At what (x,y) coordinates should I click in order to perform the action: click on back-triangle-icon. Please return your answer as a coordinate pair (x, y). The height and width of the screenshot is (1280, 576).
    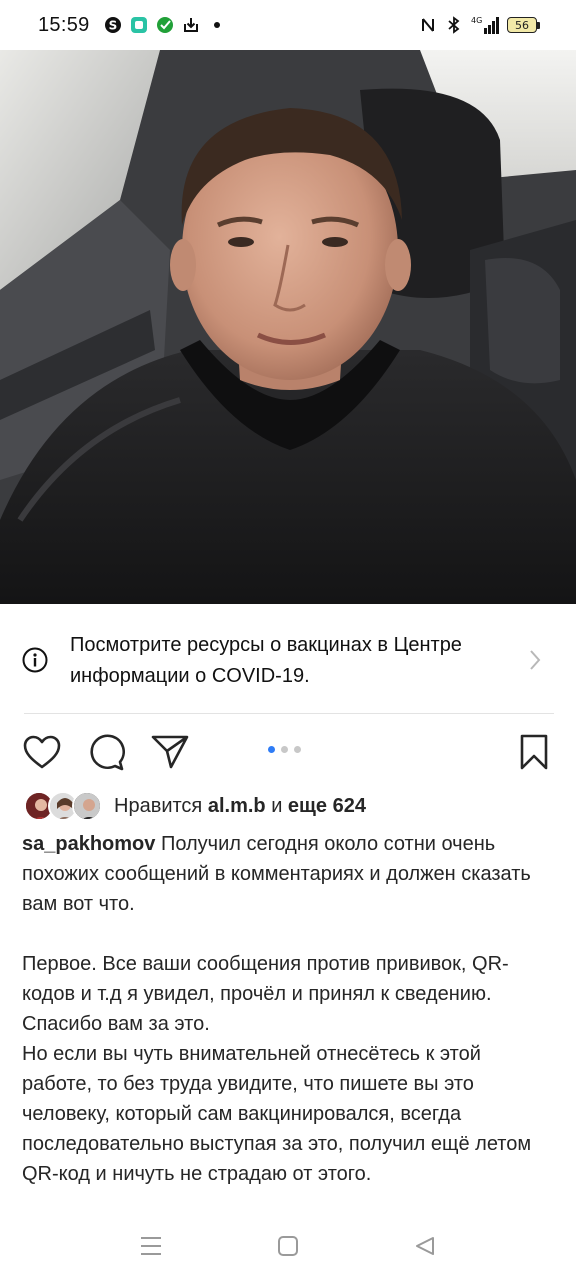
    Looking at the image, I should click on (425, 1246).